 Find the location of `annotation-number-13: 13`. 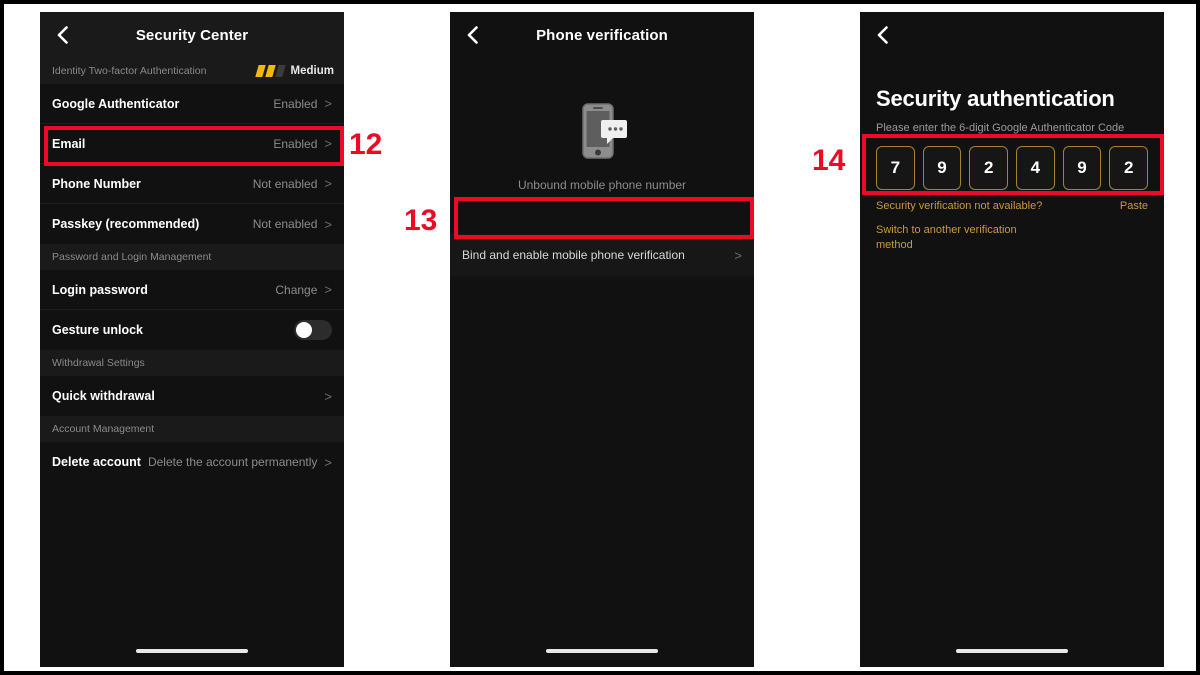

annotation-number-13: 13 is located at coordinates (421, 220).